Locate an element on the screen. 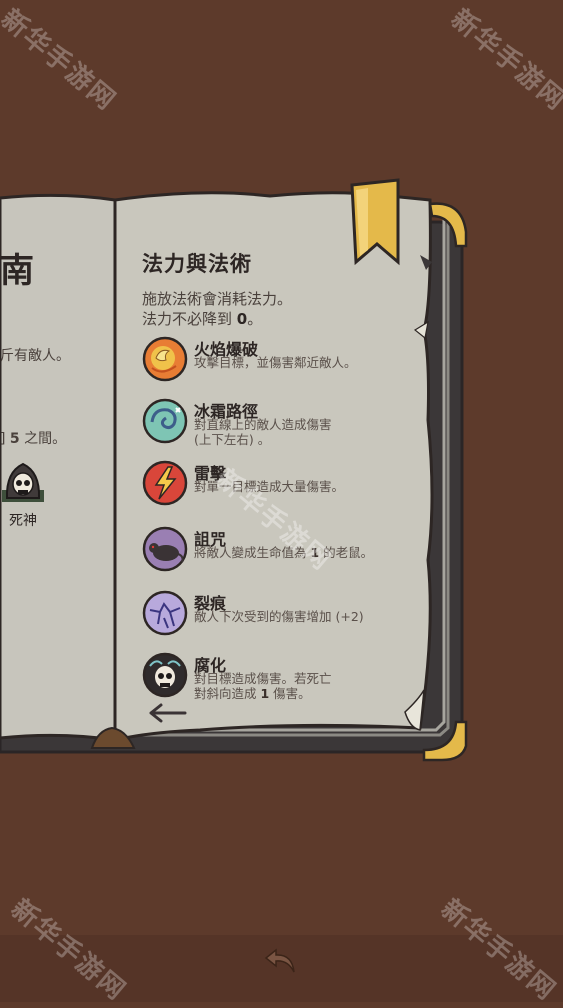 This screenshot has height=1008, width=563. spell-item-corruption: 腐化 對目標造成傷害。若死亡 對斜向造成 1 傷害。 is located at coordinates (277, 678).